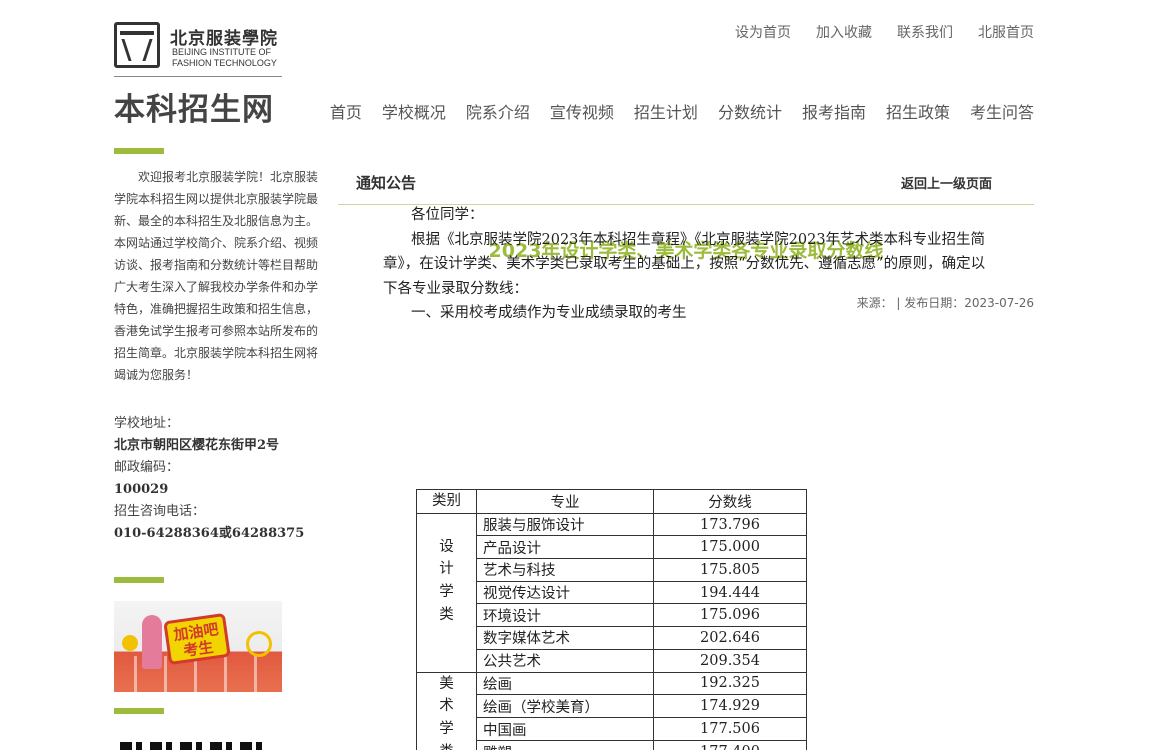  Describe the element at coordinates (565, 638) in the screenshot. I see `major-cell: 数字媒体艺术` at that location.